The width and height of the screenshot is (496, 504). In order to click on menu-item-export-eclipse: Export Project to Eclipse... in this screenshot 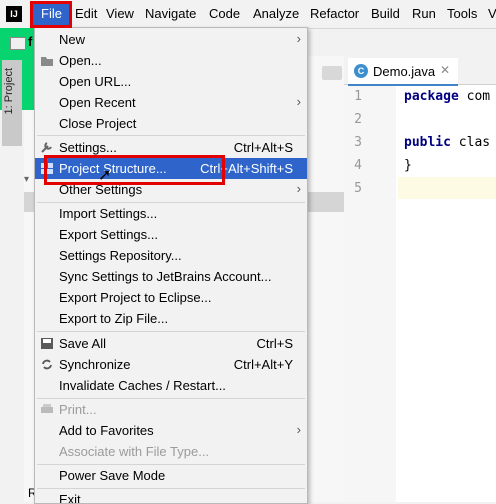, I will do `click(171, 297)`.